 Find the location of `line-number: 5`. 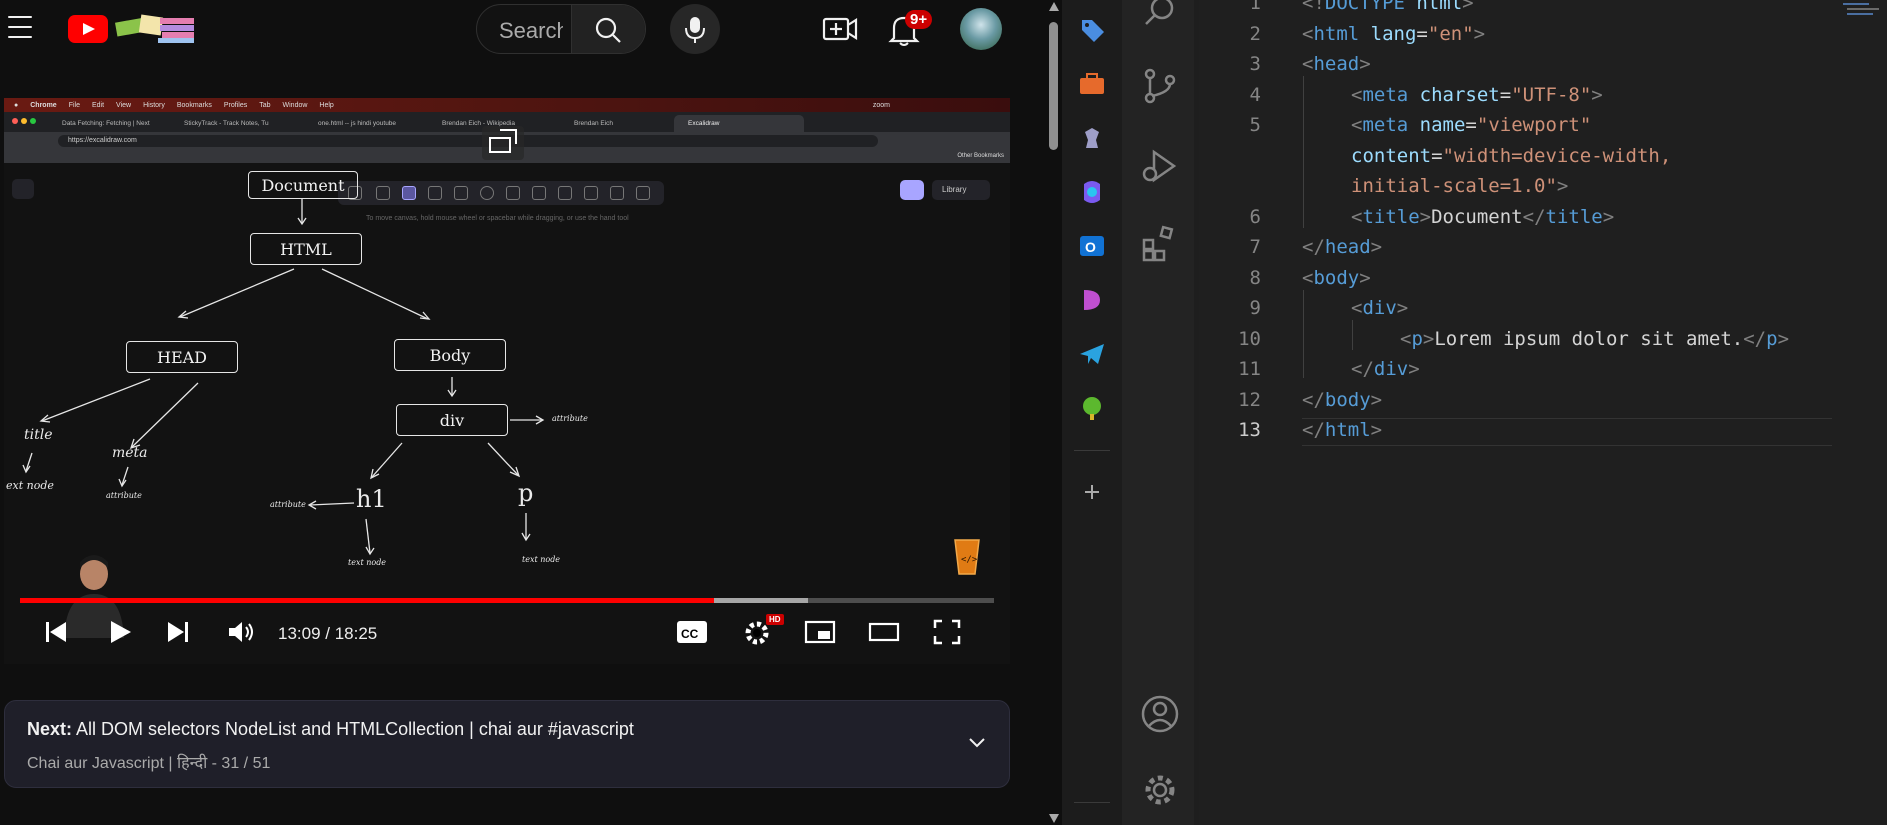

line-number: 5 is located at coordinates (1255, 125).